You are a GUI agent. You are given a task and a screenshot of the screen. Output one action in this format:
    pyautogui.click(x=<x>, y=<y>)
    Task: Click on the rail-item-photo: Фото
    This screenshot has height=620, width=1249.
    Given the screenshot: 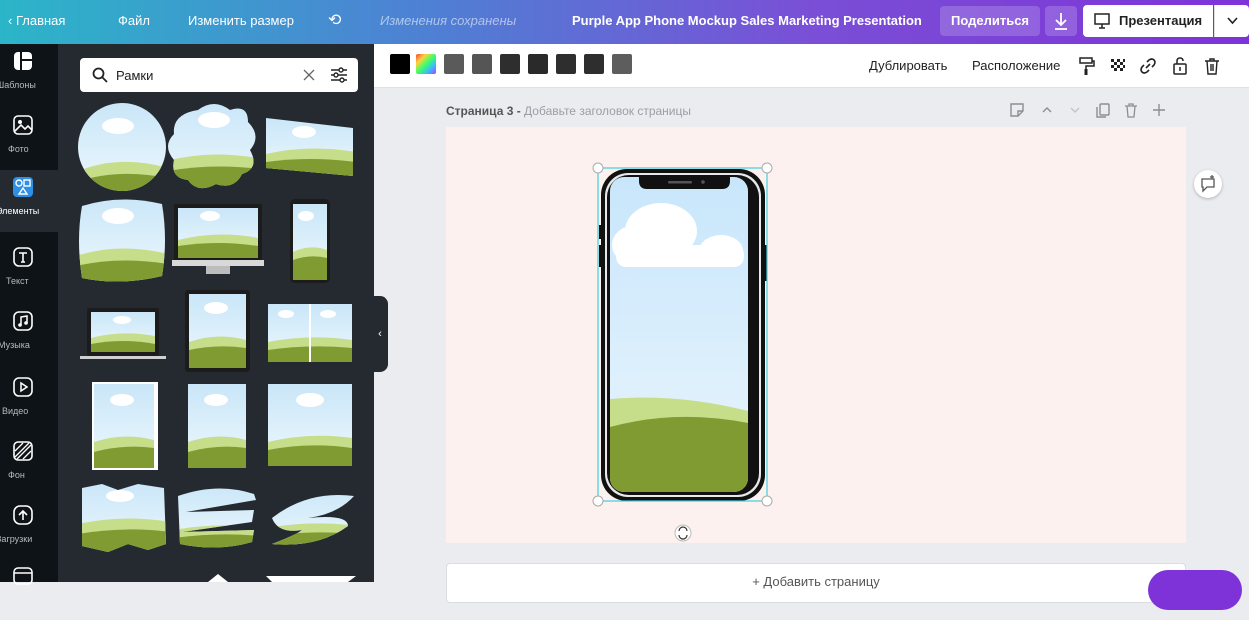 What is the action you would take?
    pyautogui.click(x=29, y=139)
    